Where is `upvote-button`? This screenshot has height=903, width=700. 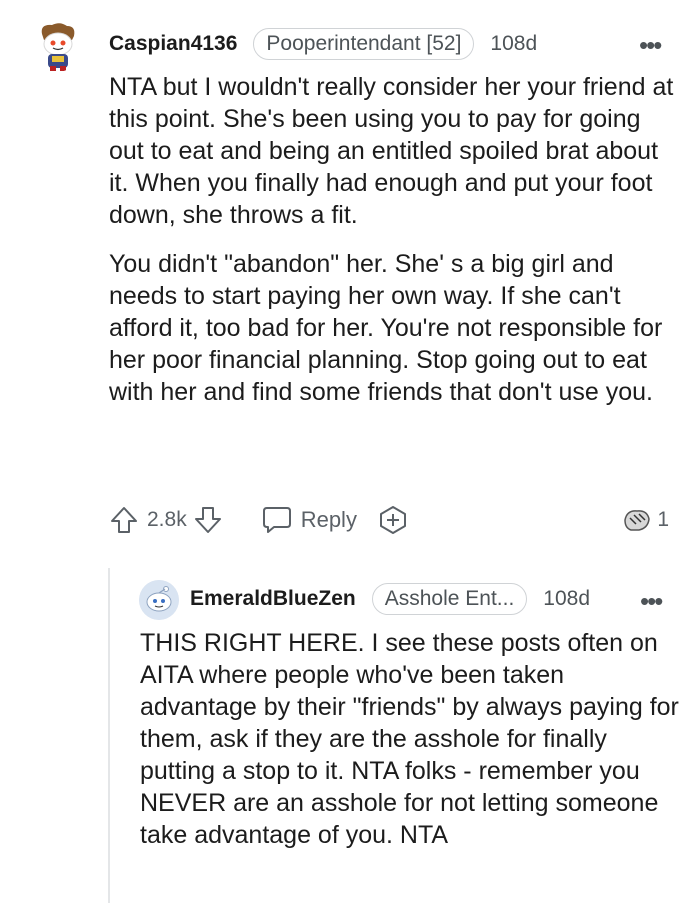 upvote-button is located at coordinates (124, 520).